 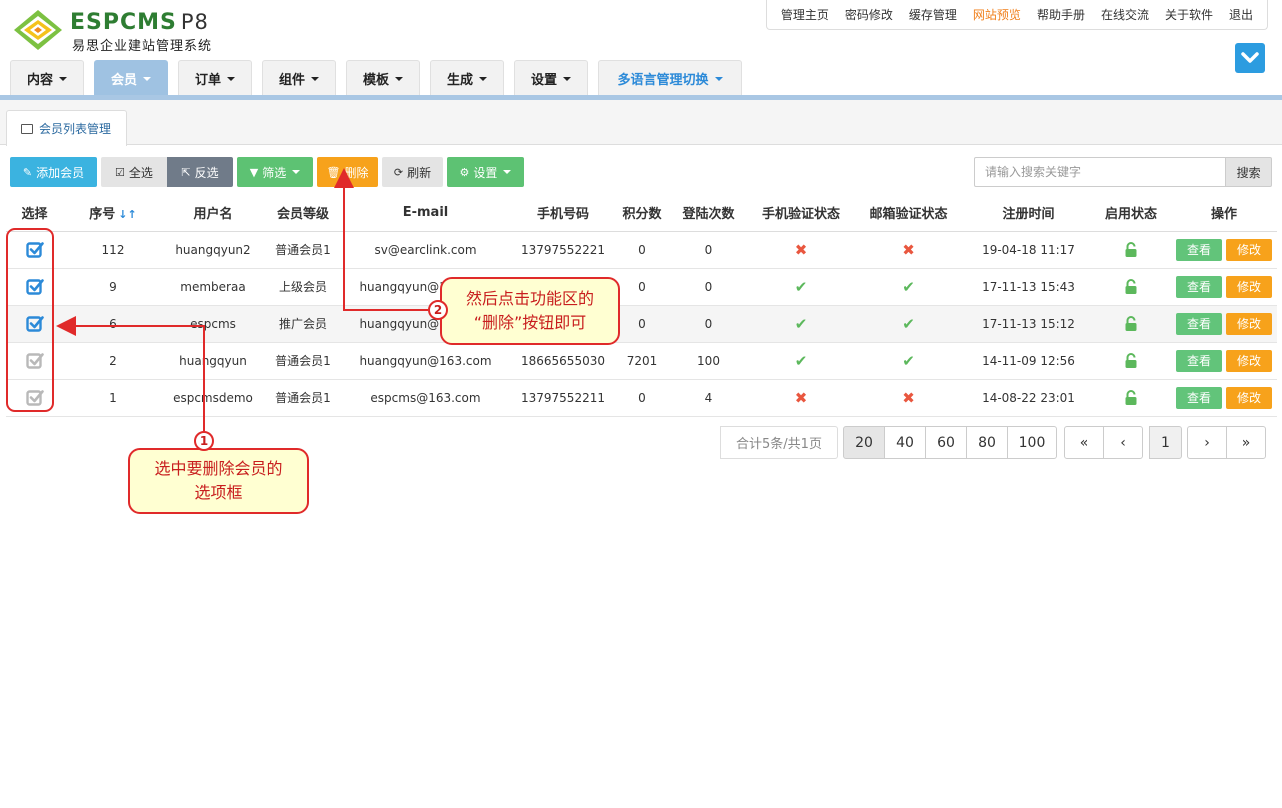 What do you see at coordinates (987, 442) in the screenshot?
I see `page-size-option: 80` at bounding box center [987, 442].